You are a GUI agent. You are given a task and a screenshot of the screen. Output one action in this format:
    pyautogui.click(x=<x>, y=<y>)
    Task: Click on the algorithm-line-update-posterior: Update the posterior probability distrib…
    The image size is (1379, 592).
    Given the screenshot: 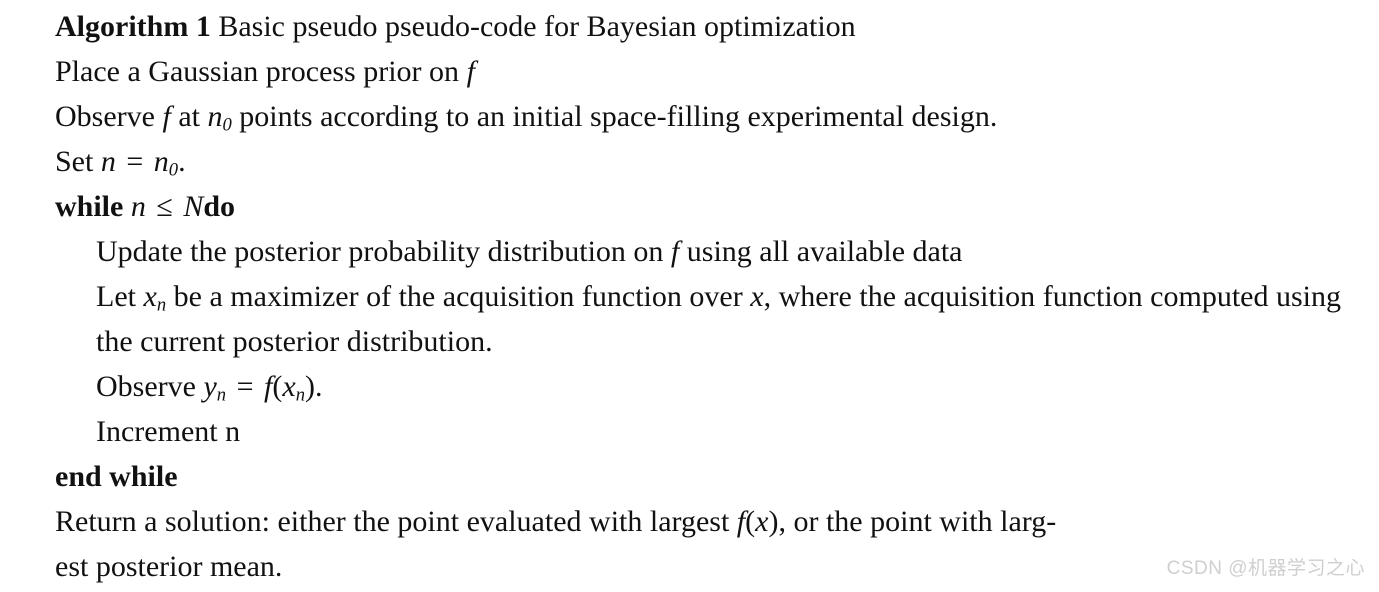 What is the action you would take?
    pyautogui.click(x=718, y=251)
    